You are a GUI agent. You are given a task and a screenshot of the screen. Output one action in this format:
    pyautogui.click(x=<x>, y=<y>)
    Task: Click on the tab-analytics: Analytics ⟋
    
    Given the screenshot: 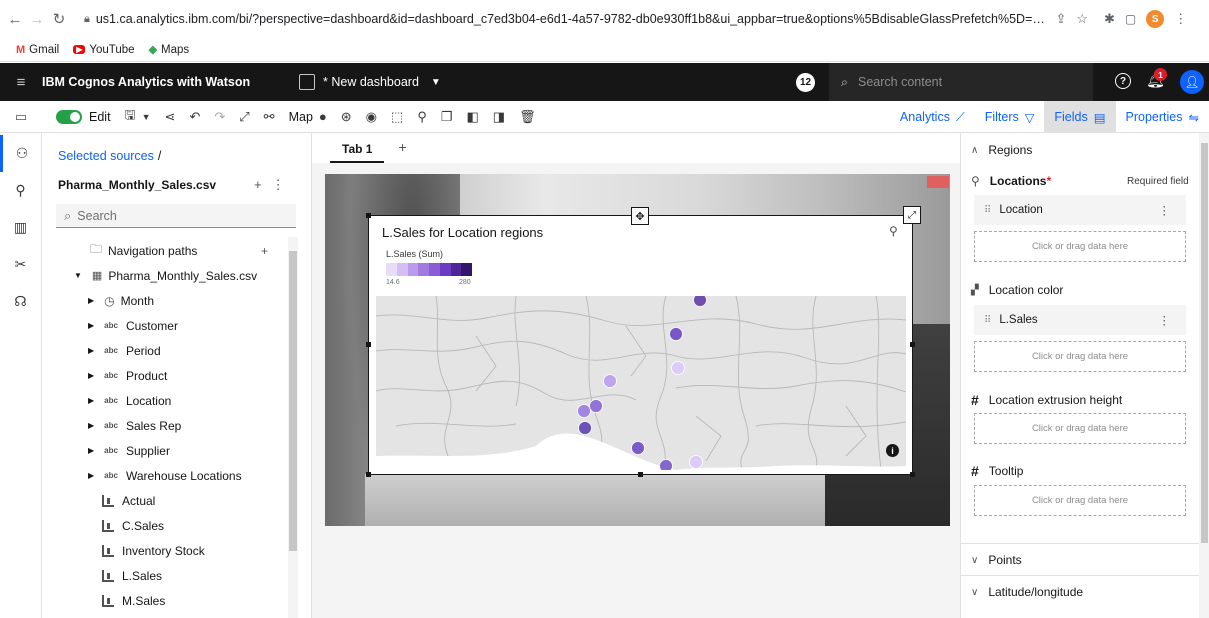 What is the action you would take?
    pyautogui.click(x=932, y=117)
    